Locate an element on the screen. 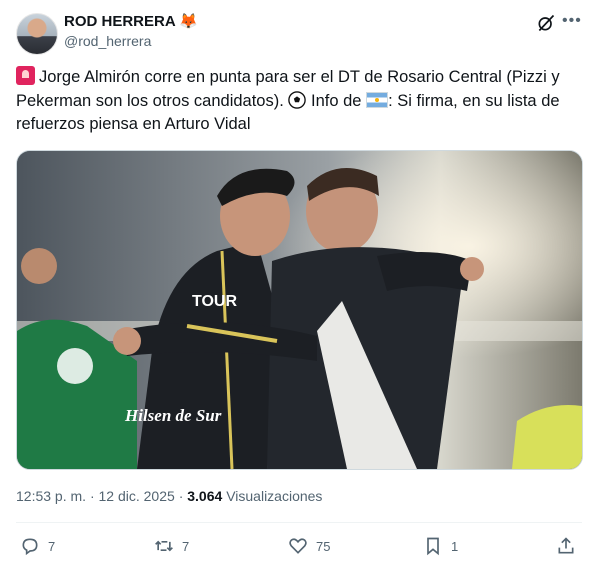 The width and height of the screenshot is (598, 572). repost-count: 7 is located at coordinates (186, 546).